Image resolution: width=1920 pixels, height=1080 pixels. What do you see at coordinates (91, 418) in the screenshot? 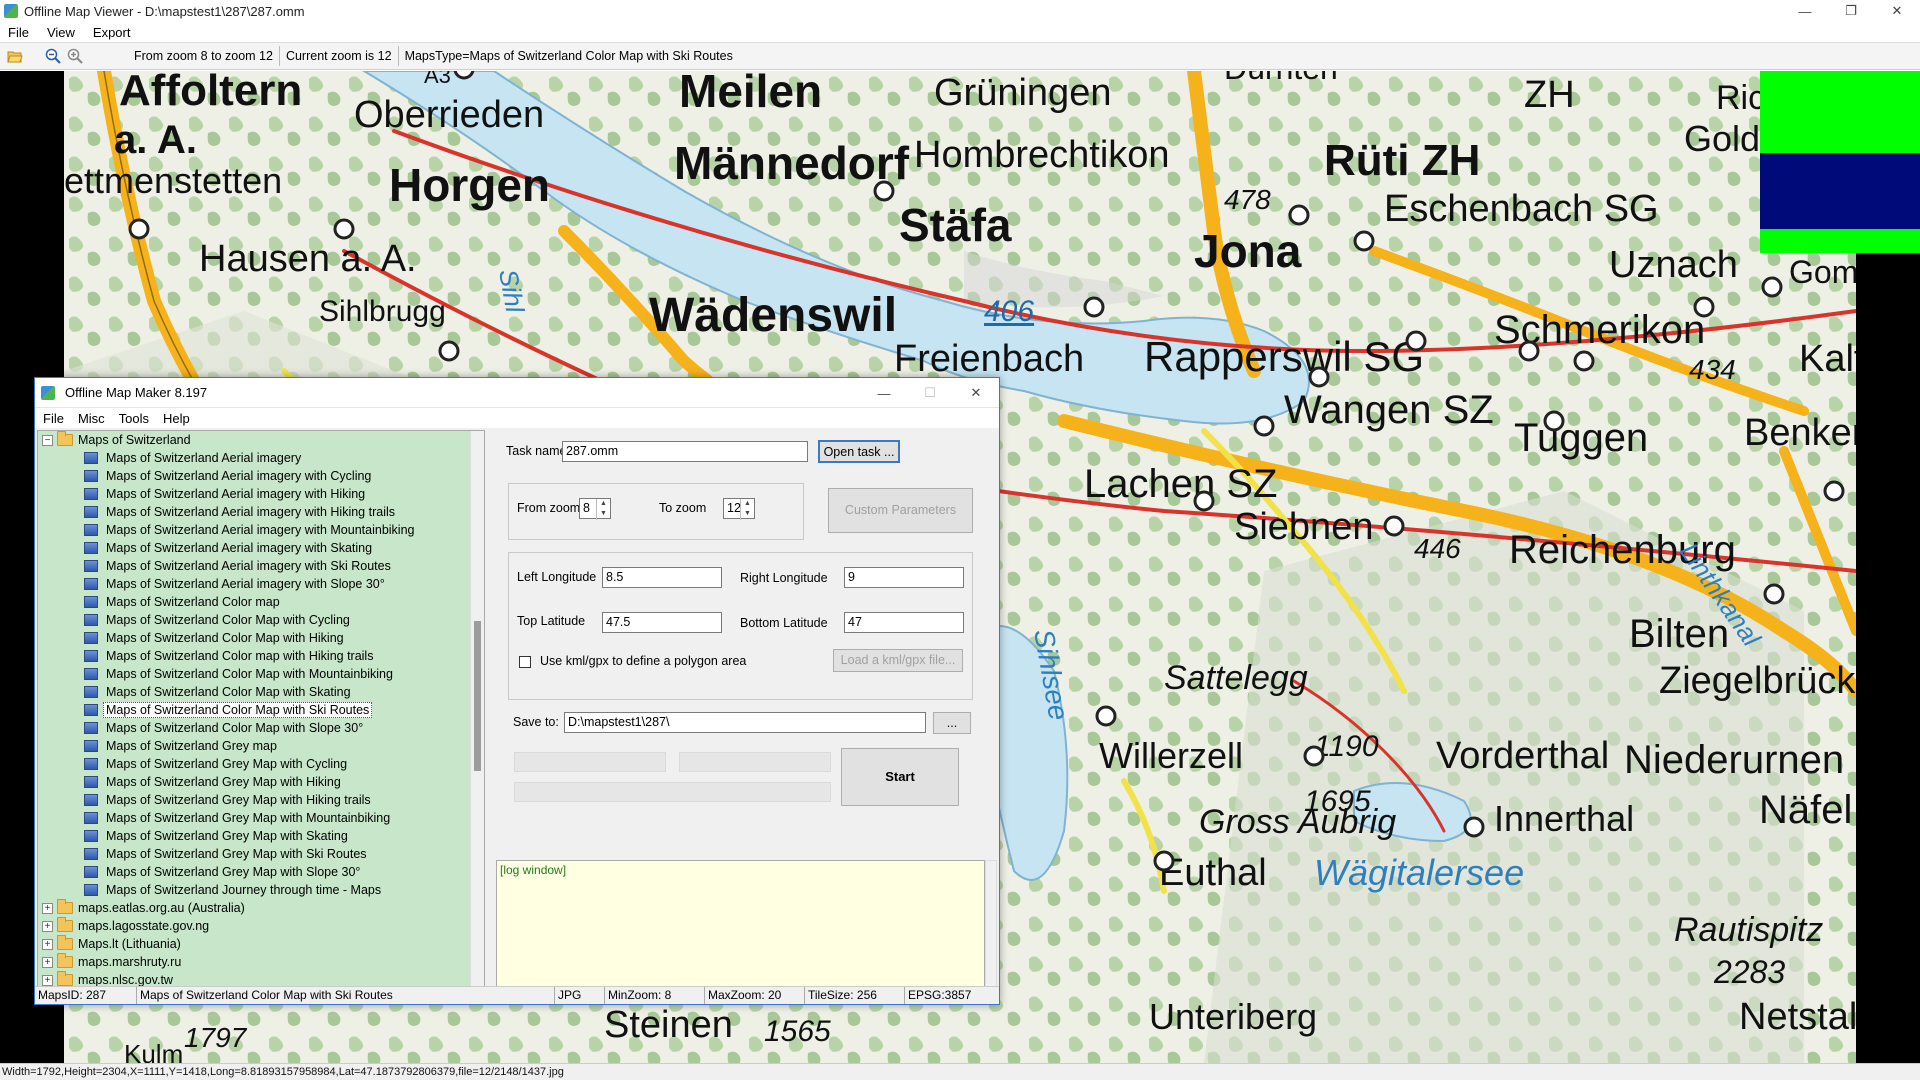
I see `dialog-menu-misc: Misc` at bounding box center [91, 418].